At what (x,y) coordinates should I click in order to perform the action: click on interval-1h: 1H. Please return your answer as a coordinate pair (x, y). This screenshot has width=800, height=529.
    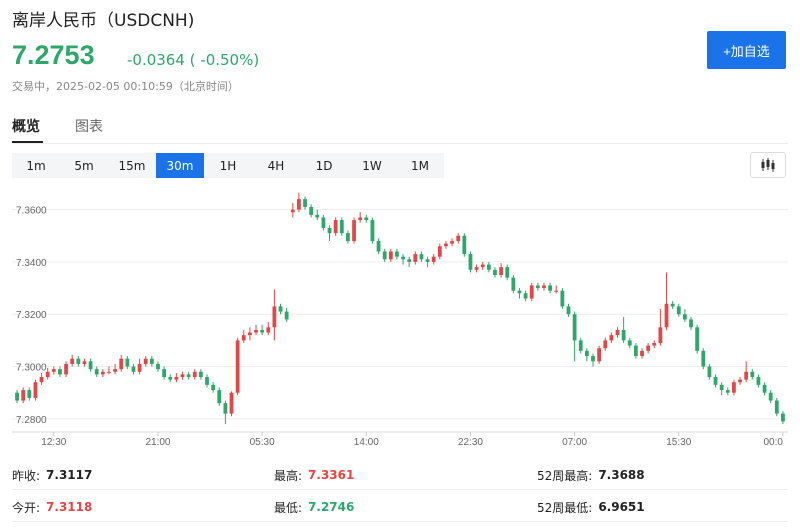
    Looking at the image, I should click on (228, 165).